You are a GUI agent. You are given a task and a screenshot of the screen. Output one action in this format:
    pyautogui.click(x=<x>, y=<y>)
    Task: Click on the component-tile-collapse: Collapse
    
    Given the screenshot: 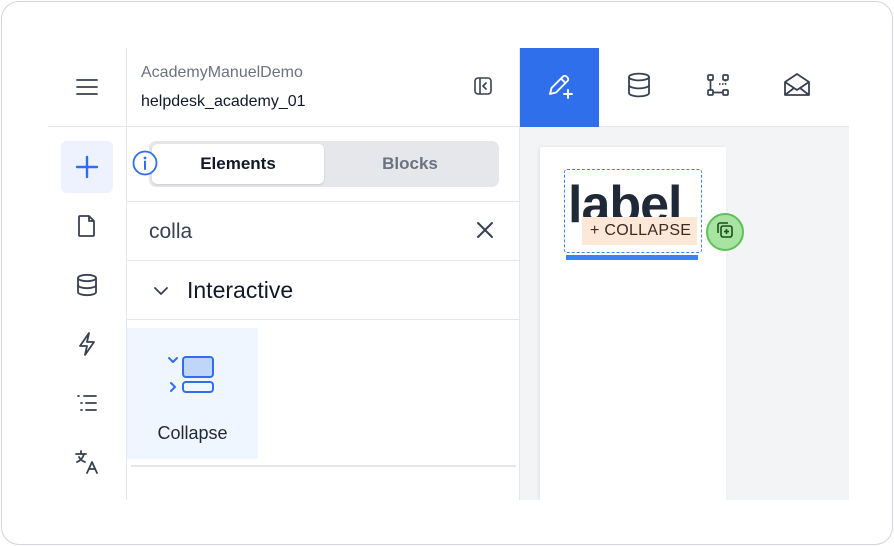 What is the action you would take?
    pyautogui.click(x=192, y=393)
    